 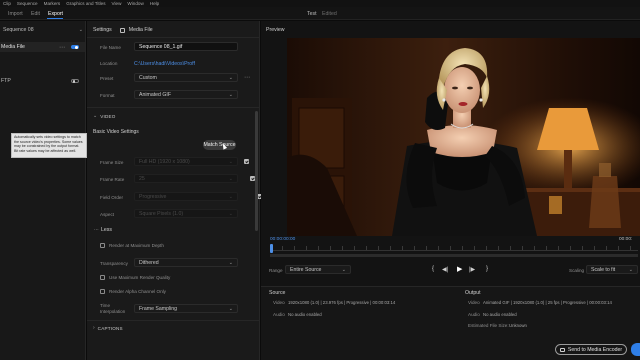 I want to click on timeline-ruler, so click(x=454, y=248).